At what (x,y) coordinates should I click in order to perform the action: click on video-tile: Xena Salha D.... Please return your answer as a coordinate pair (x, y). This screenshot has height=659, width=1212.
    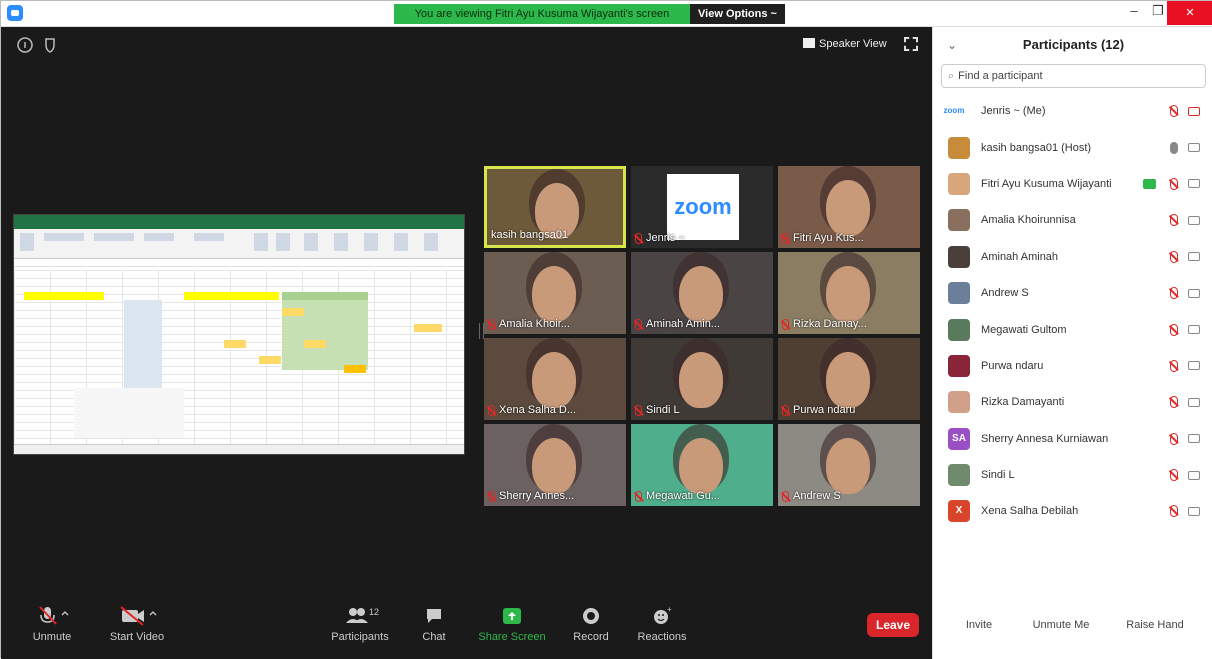
    Looking at the image, I should click on (555, 379).